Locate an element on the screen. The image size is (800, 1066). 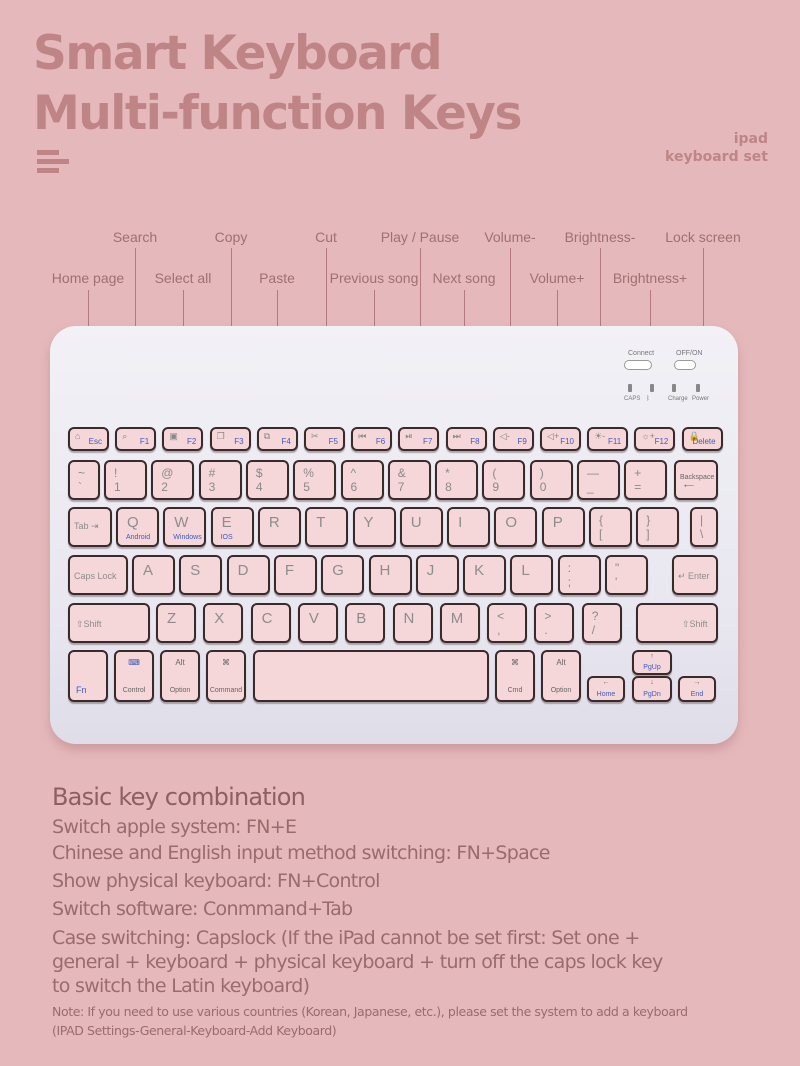
letter-key: }] is located at coordinates (658, 527).